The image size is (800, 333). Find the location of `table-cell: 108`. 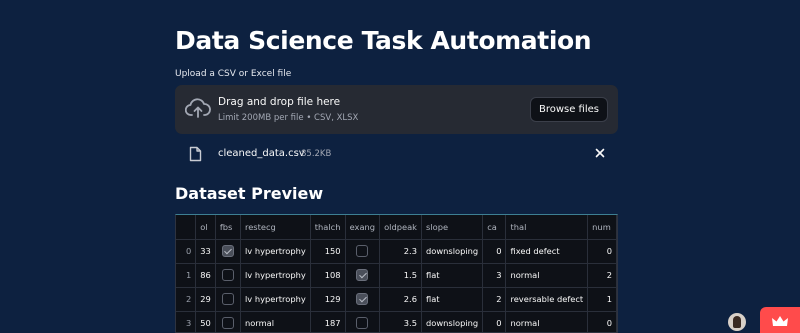

table-cell: 108 is located at coordinates (328, 275).